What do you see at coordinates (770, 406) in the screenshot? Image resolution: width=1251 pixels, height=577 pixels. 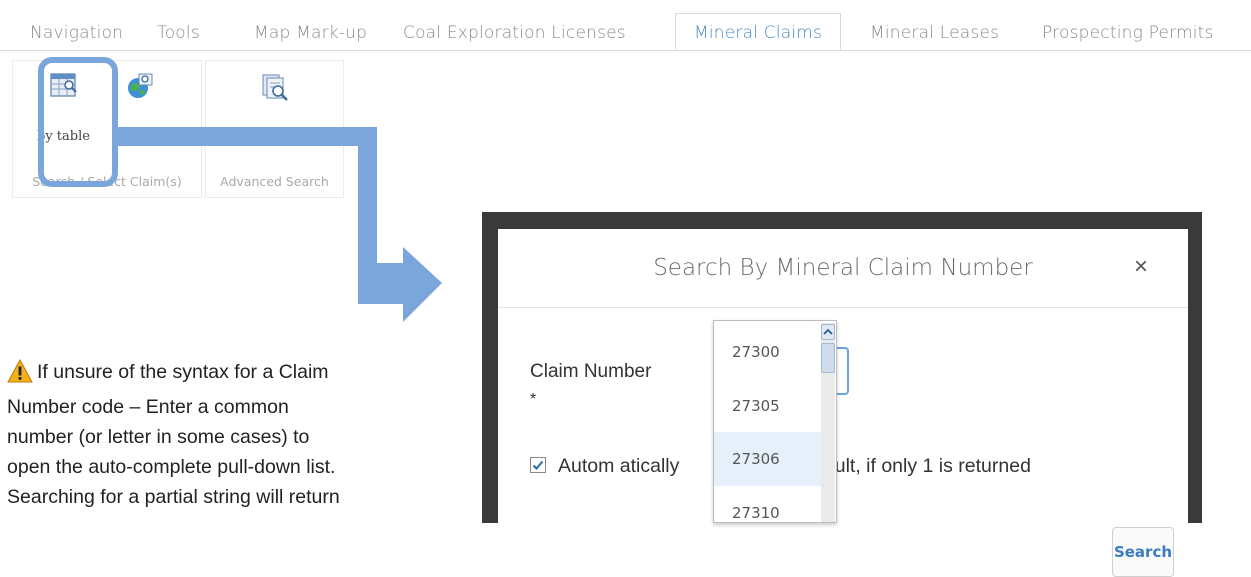 I see `dropdown-item: 27305` at bounding box center [770, 406].